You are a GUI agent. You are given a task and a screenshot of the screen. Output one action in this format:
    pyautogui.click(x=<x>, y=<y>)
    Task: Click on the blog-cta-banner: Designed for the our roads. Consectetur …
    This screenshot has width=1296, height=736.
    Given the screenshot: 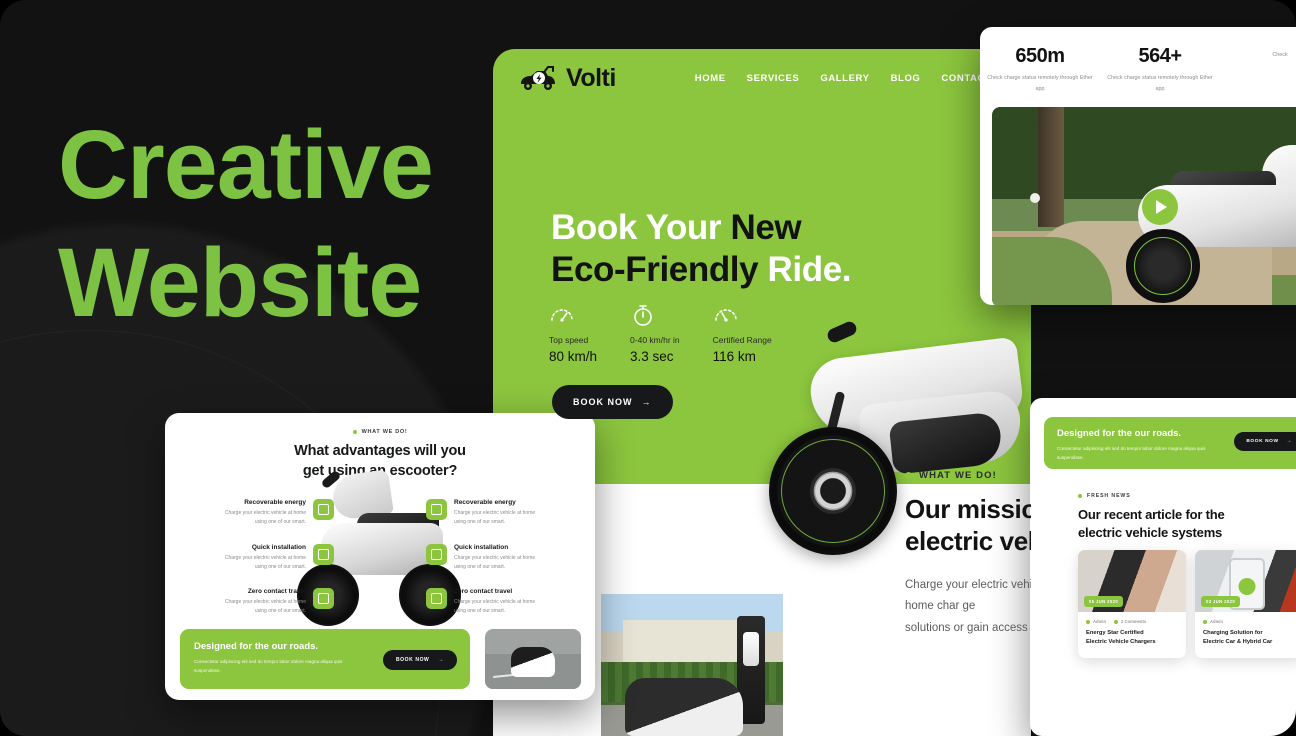 What is the action you would take?
    pyautogui.click(x=1170, y=443)
    